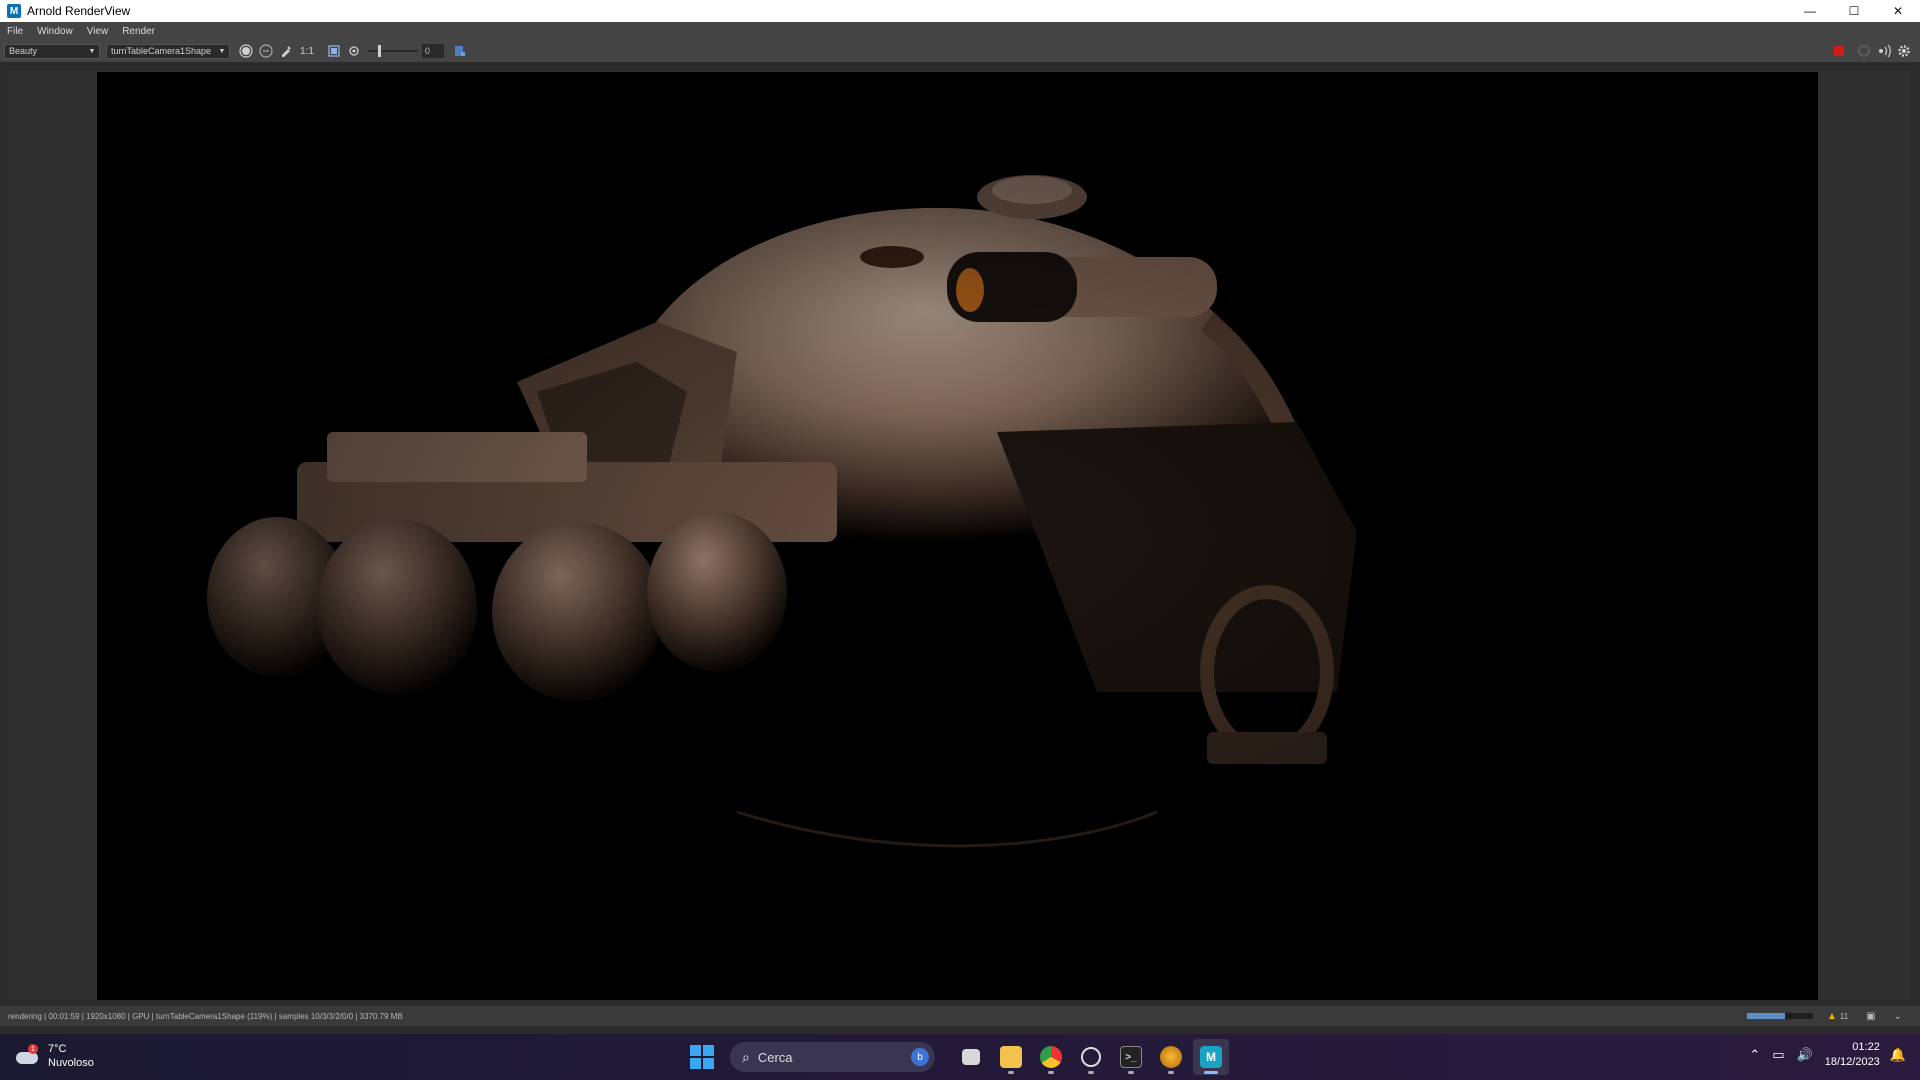 This screenshot has width=1920, height=1080. What do you see at coordinates (354, 51) in the screenshot?
I see `exposure-icon` at bounding box center [354, 51].